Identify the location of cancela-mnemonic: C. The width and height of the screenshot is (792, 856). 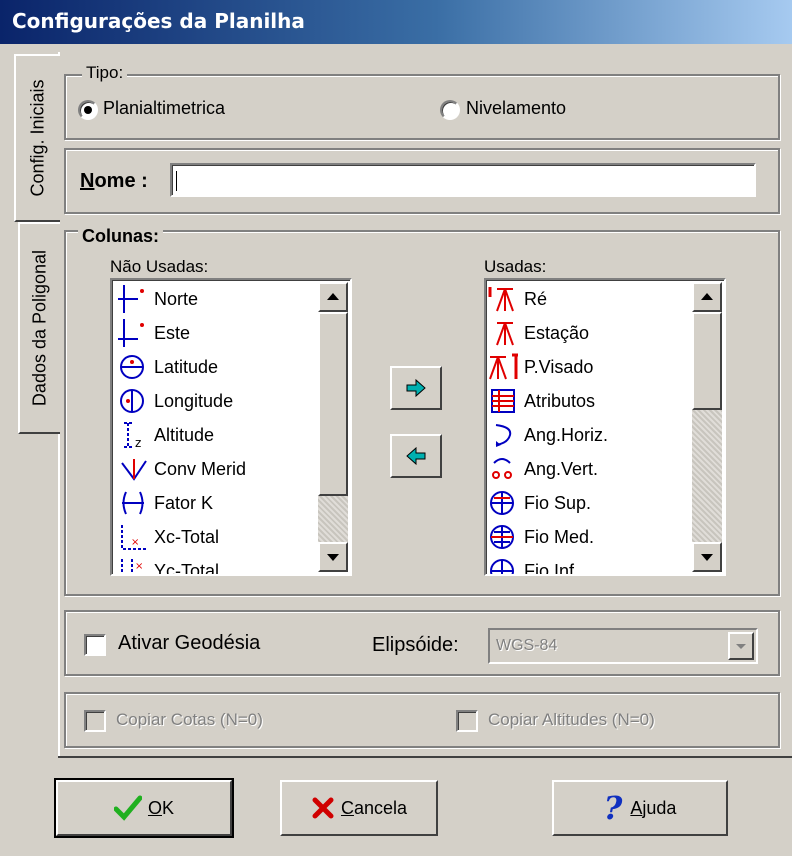
(347, 807).